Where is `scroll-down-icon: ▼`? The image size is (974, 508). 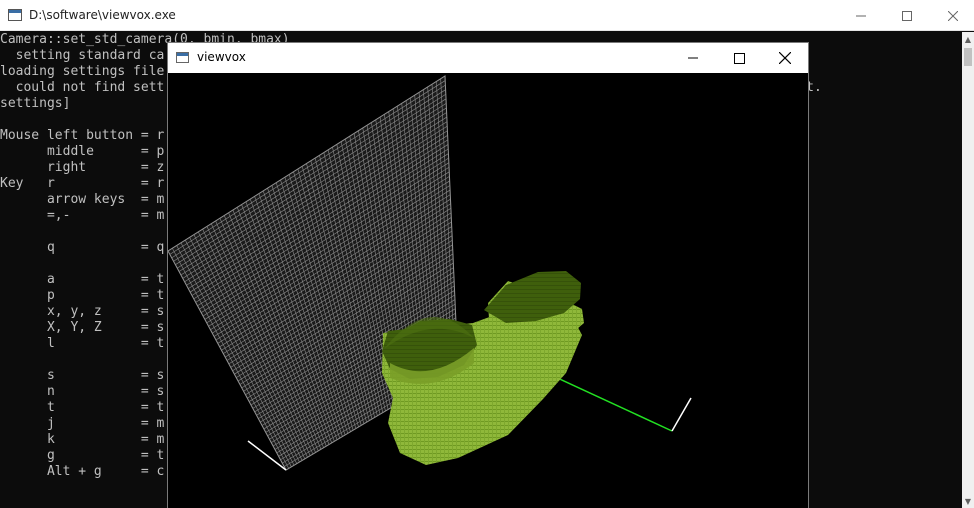
scroll-down-icon: ▼ is located at coordinates (968, 501).